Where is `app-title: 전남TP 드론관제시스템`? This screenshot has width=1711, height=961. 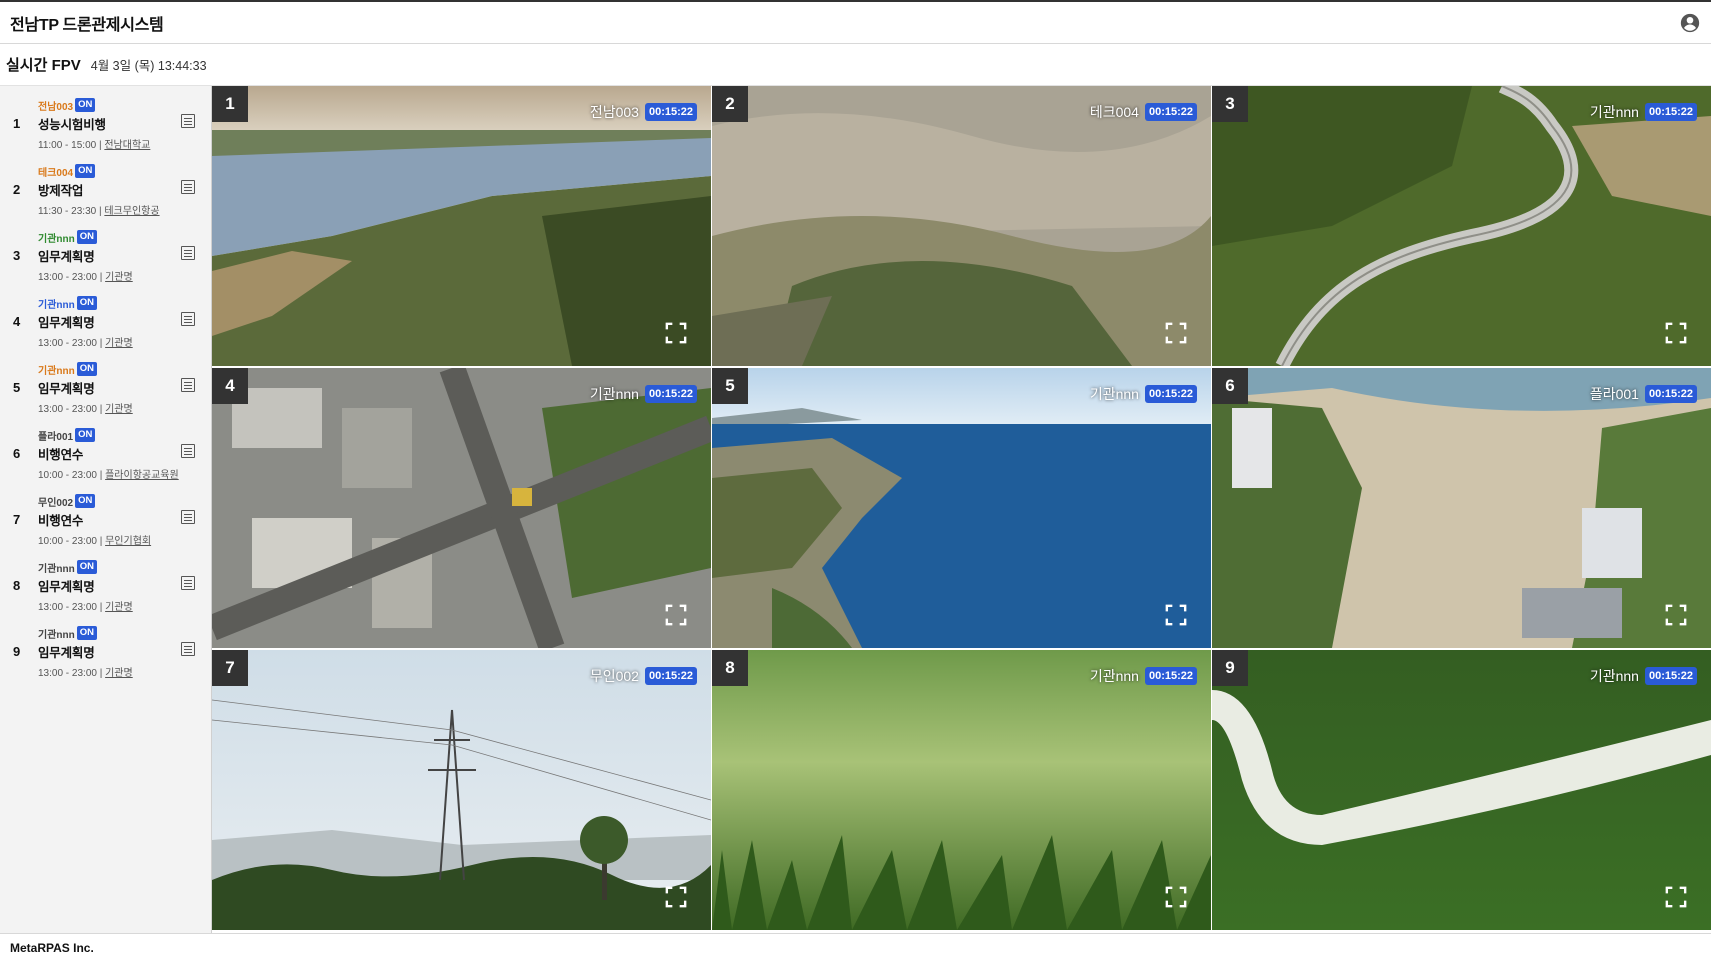 app-title: 전남TP 드론관제시스템 is located at coordinates (87, 25).